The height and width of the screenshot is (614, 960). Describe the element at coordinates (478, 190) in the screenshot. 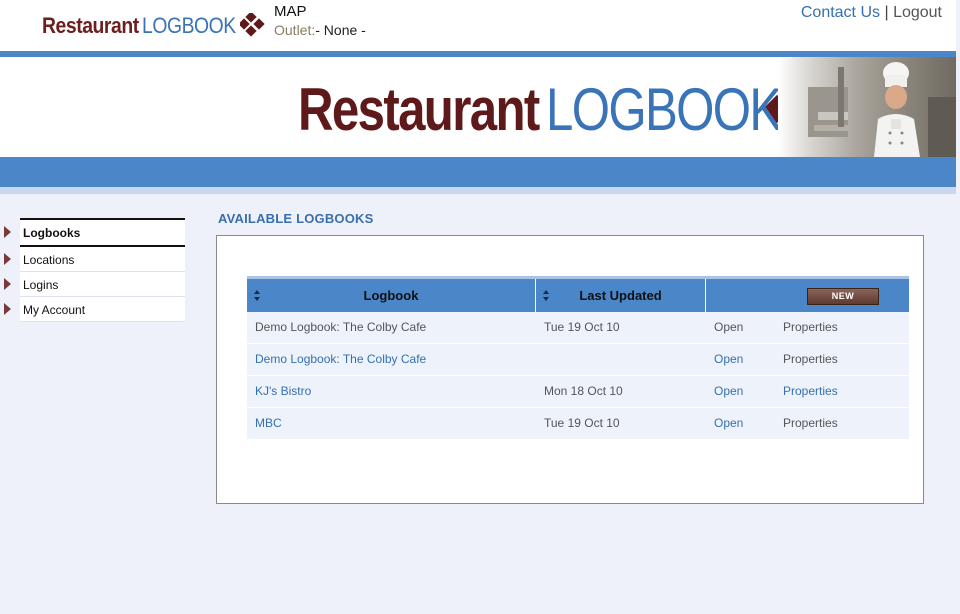

I see `banner-light-band` at that location.